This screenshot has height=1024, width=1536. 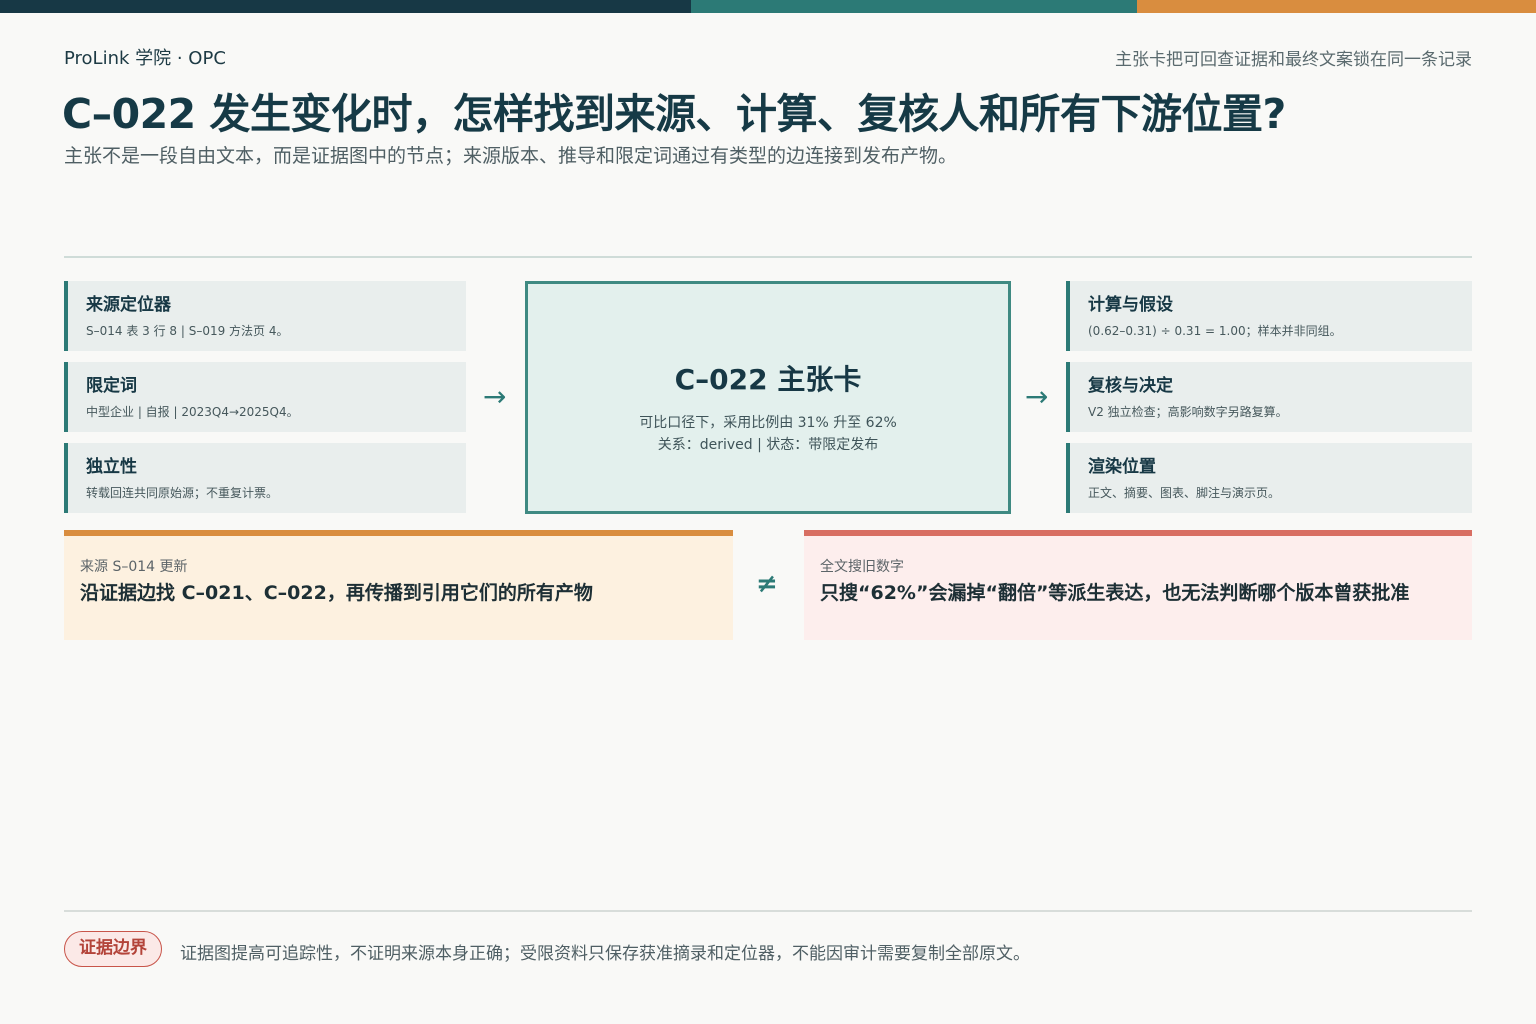 What do you see at coordinates (1122, 467) in the screenshot?
I see `node-title: 渲染位置` at bounding box center [1122, 467].